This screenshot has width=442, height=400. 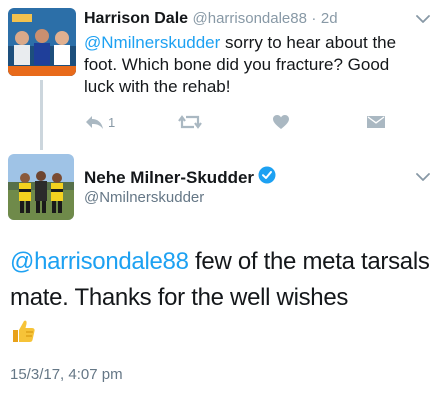 What do you see at coordinates (42, 42) in the screenshot?
I see `reply-author-avatar` at bounding box center [42, 42].